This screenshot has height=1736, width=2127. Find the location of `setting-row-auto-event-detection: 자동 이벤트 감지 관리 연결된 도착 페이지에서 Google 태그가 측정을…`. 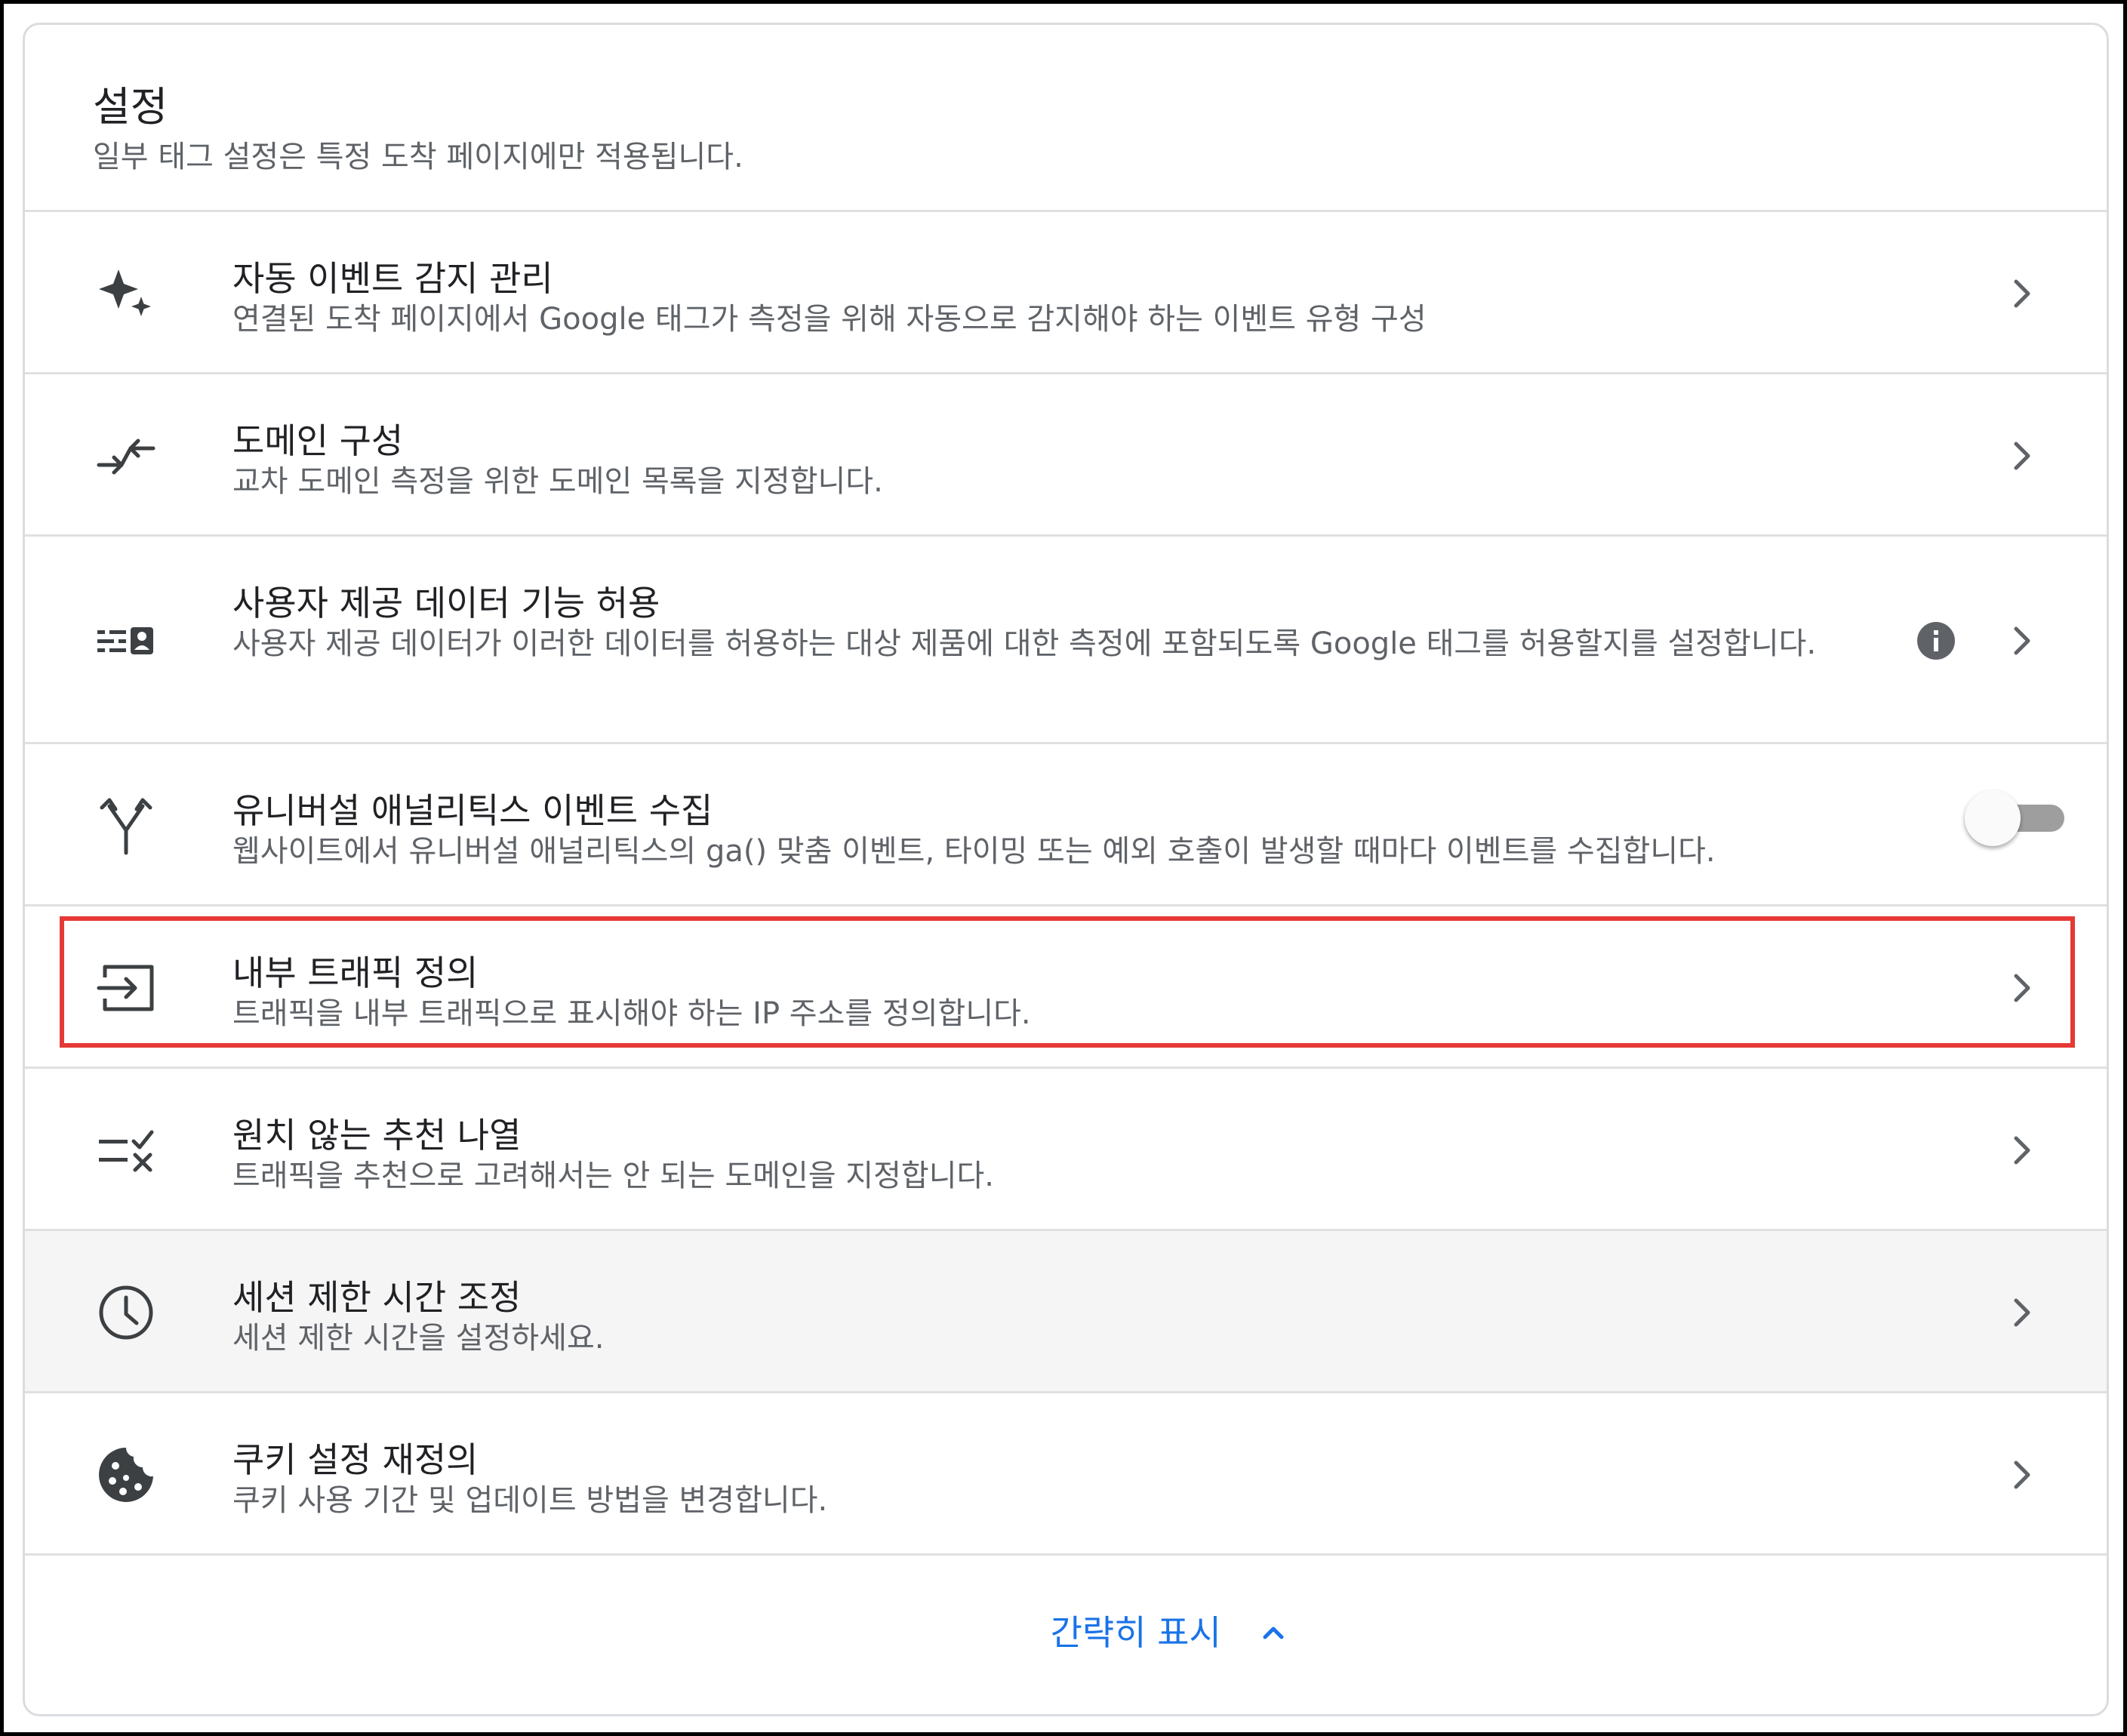

setting-row-auto-event-detection: 자동 이벤트 감지 관리 연결된 도착 페이지에서 Google 태그가 측정을… is located at coordinates (1066, 293).